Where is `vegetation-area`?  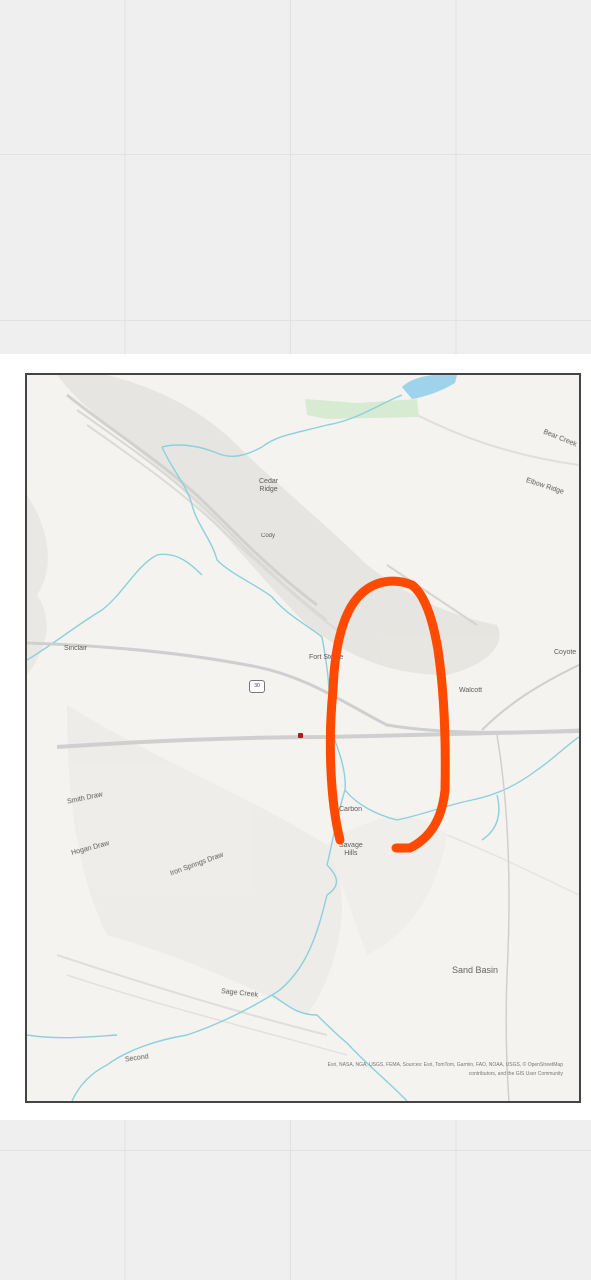
vegetation-area is located at coordinates (362, 409).